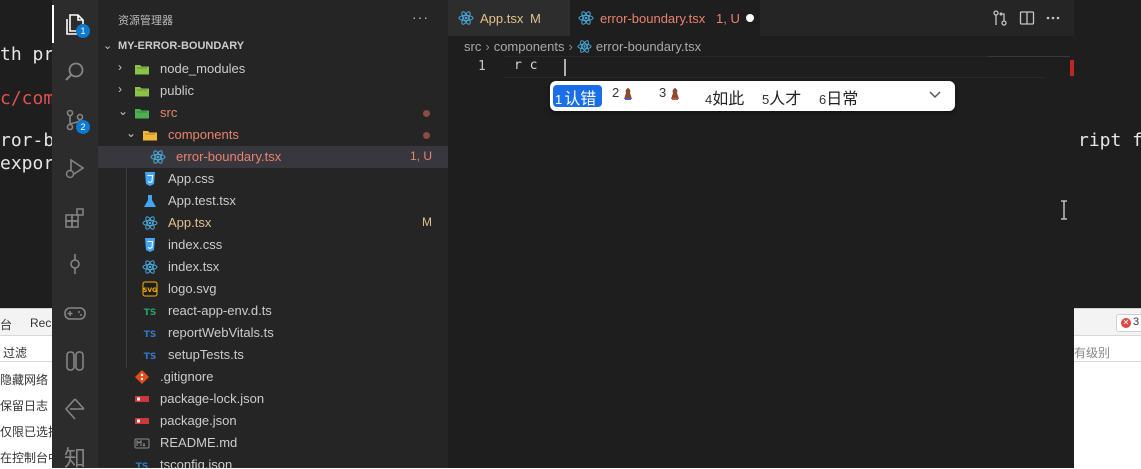 This screenshot has width=1141, height=469. What do you see at coordinates (15, 353) in the screenshot?
I see `filter-label: 过滤` at bounding box center [15, 353].